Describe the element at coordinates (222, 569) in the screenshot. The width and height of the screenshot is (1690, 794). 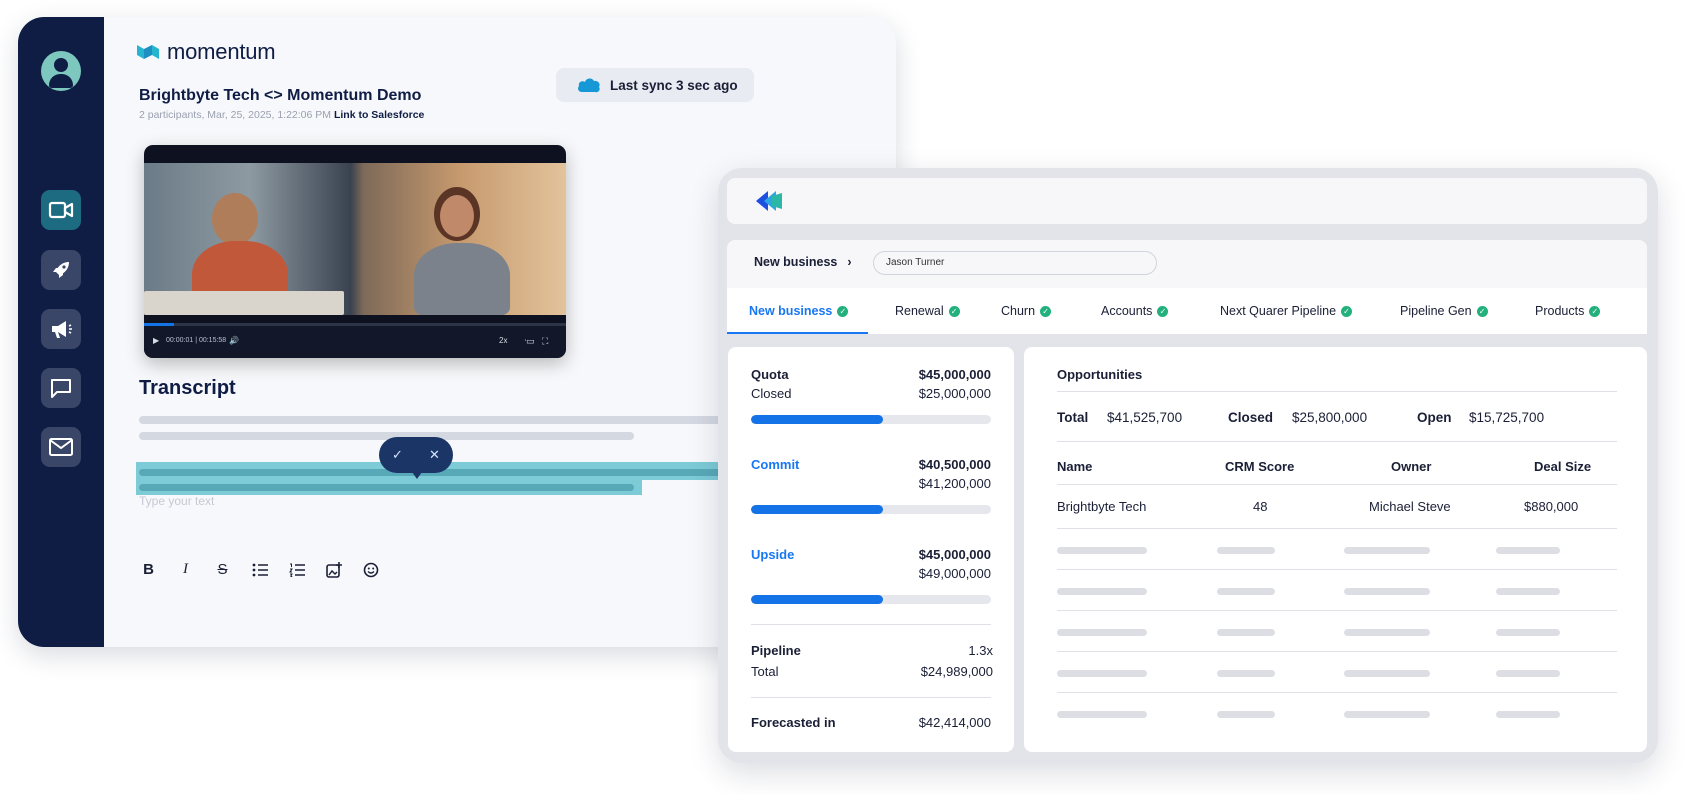
I see `strikethrough-icon: S` at that location.